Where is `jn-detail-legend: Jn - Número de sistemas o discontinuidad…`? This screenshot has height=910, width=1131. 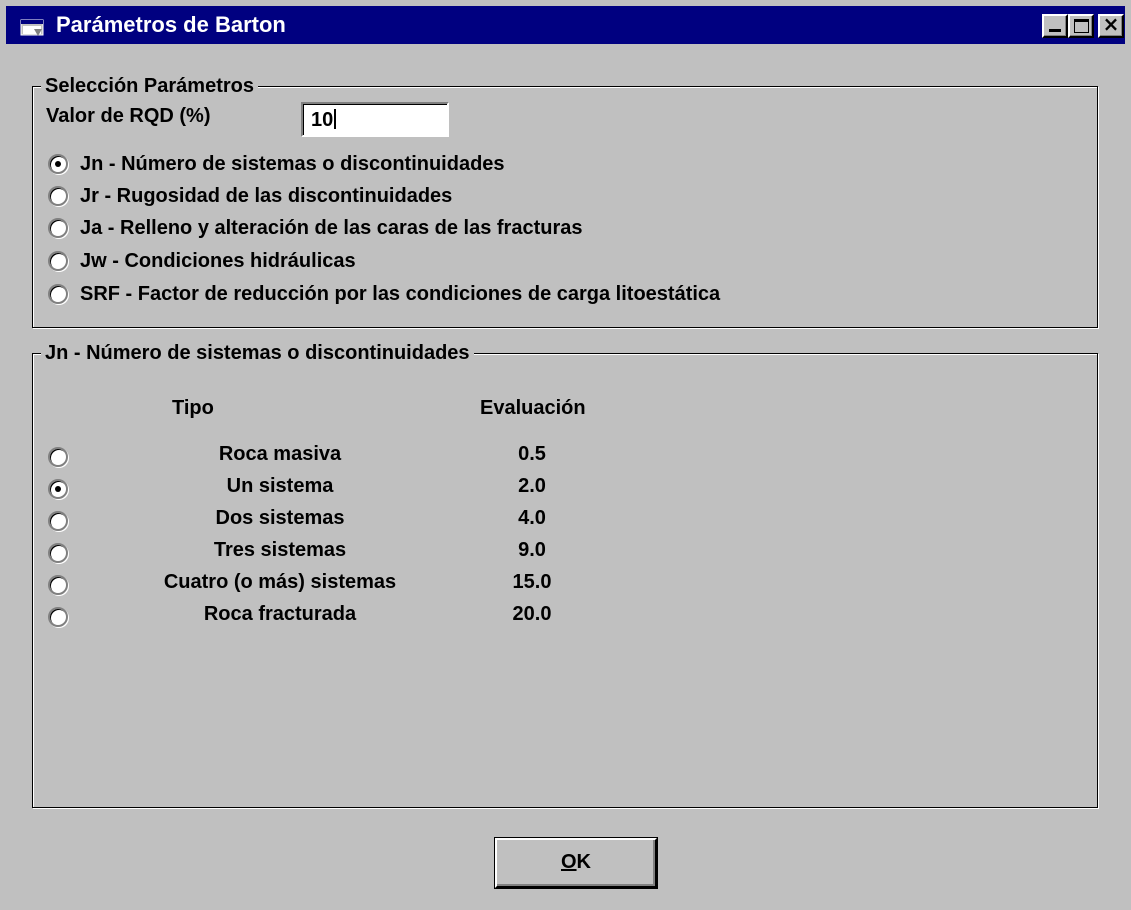
jn-detail-legend: Jn - Número de sistemas o discontinuidad… is located at coordinates (257, 353).